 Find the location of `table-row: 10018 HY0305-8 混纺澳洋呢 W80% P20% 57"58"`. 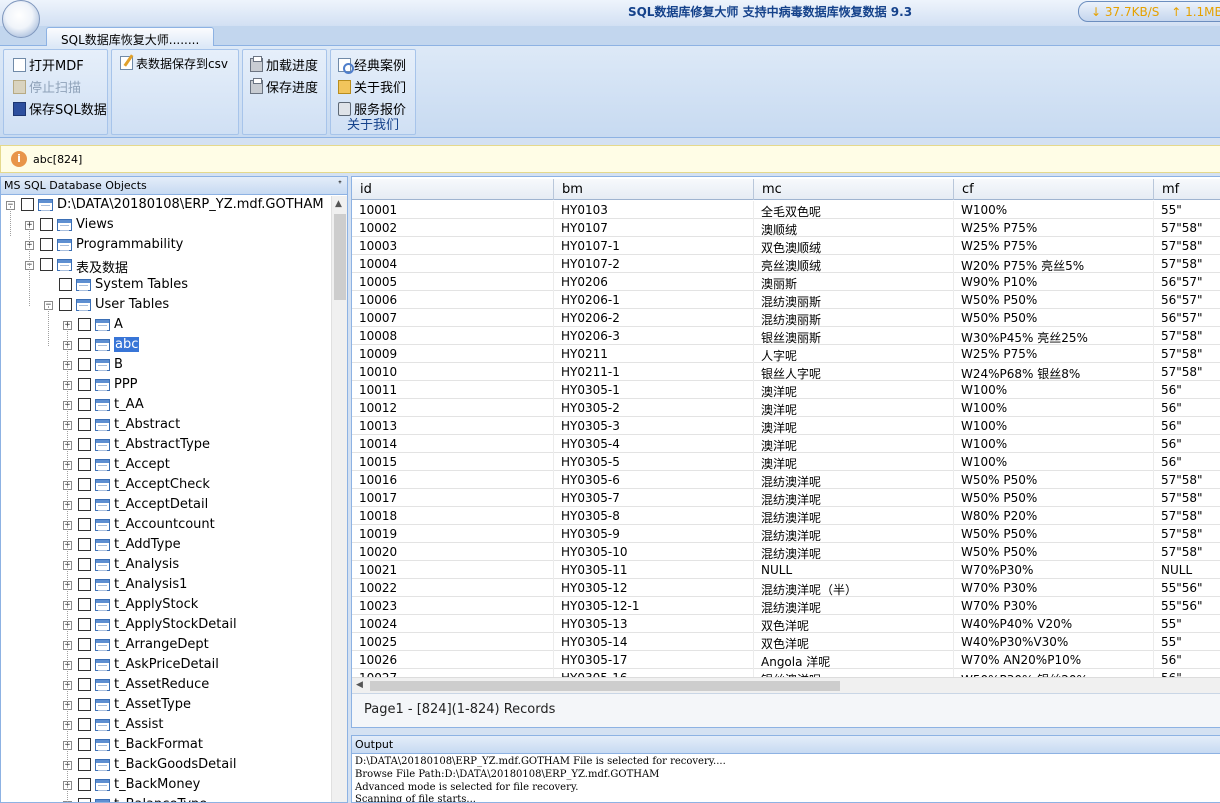

table-row: 10018 HY0305-8 混纺澳洋呢 W80% P20% 57"58" is located at coordinates (786, 516).